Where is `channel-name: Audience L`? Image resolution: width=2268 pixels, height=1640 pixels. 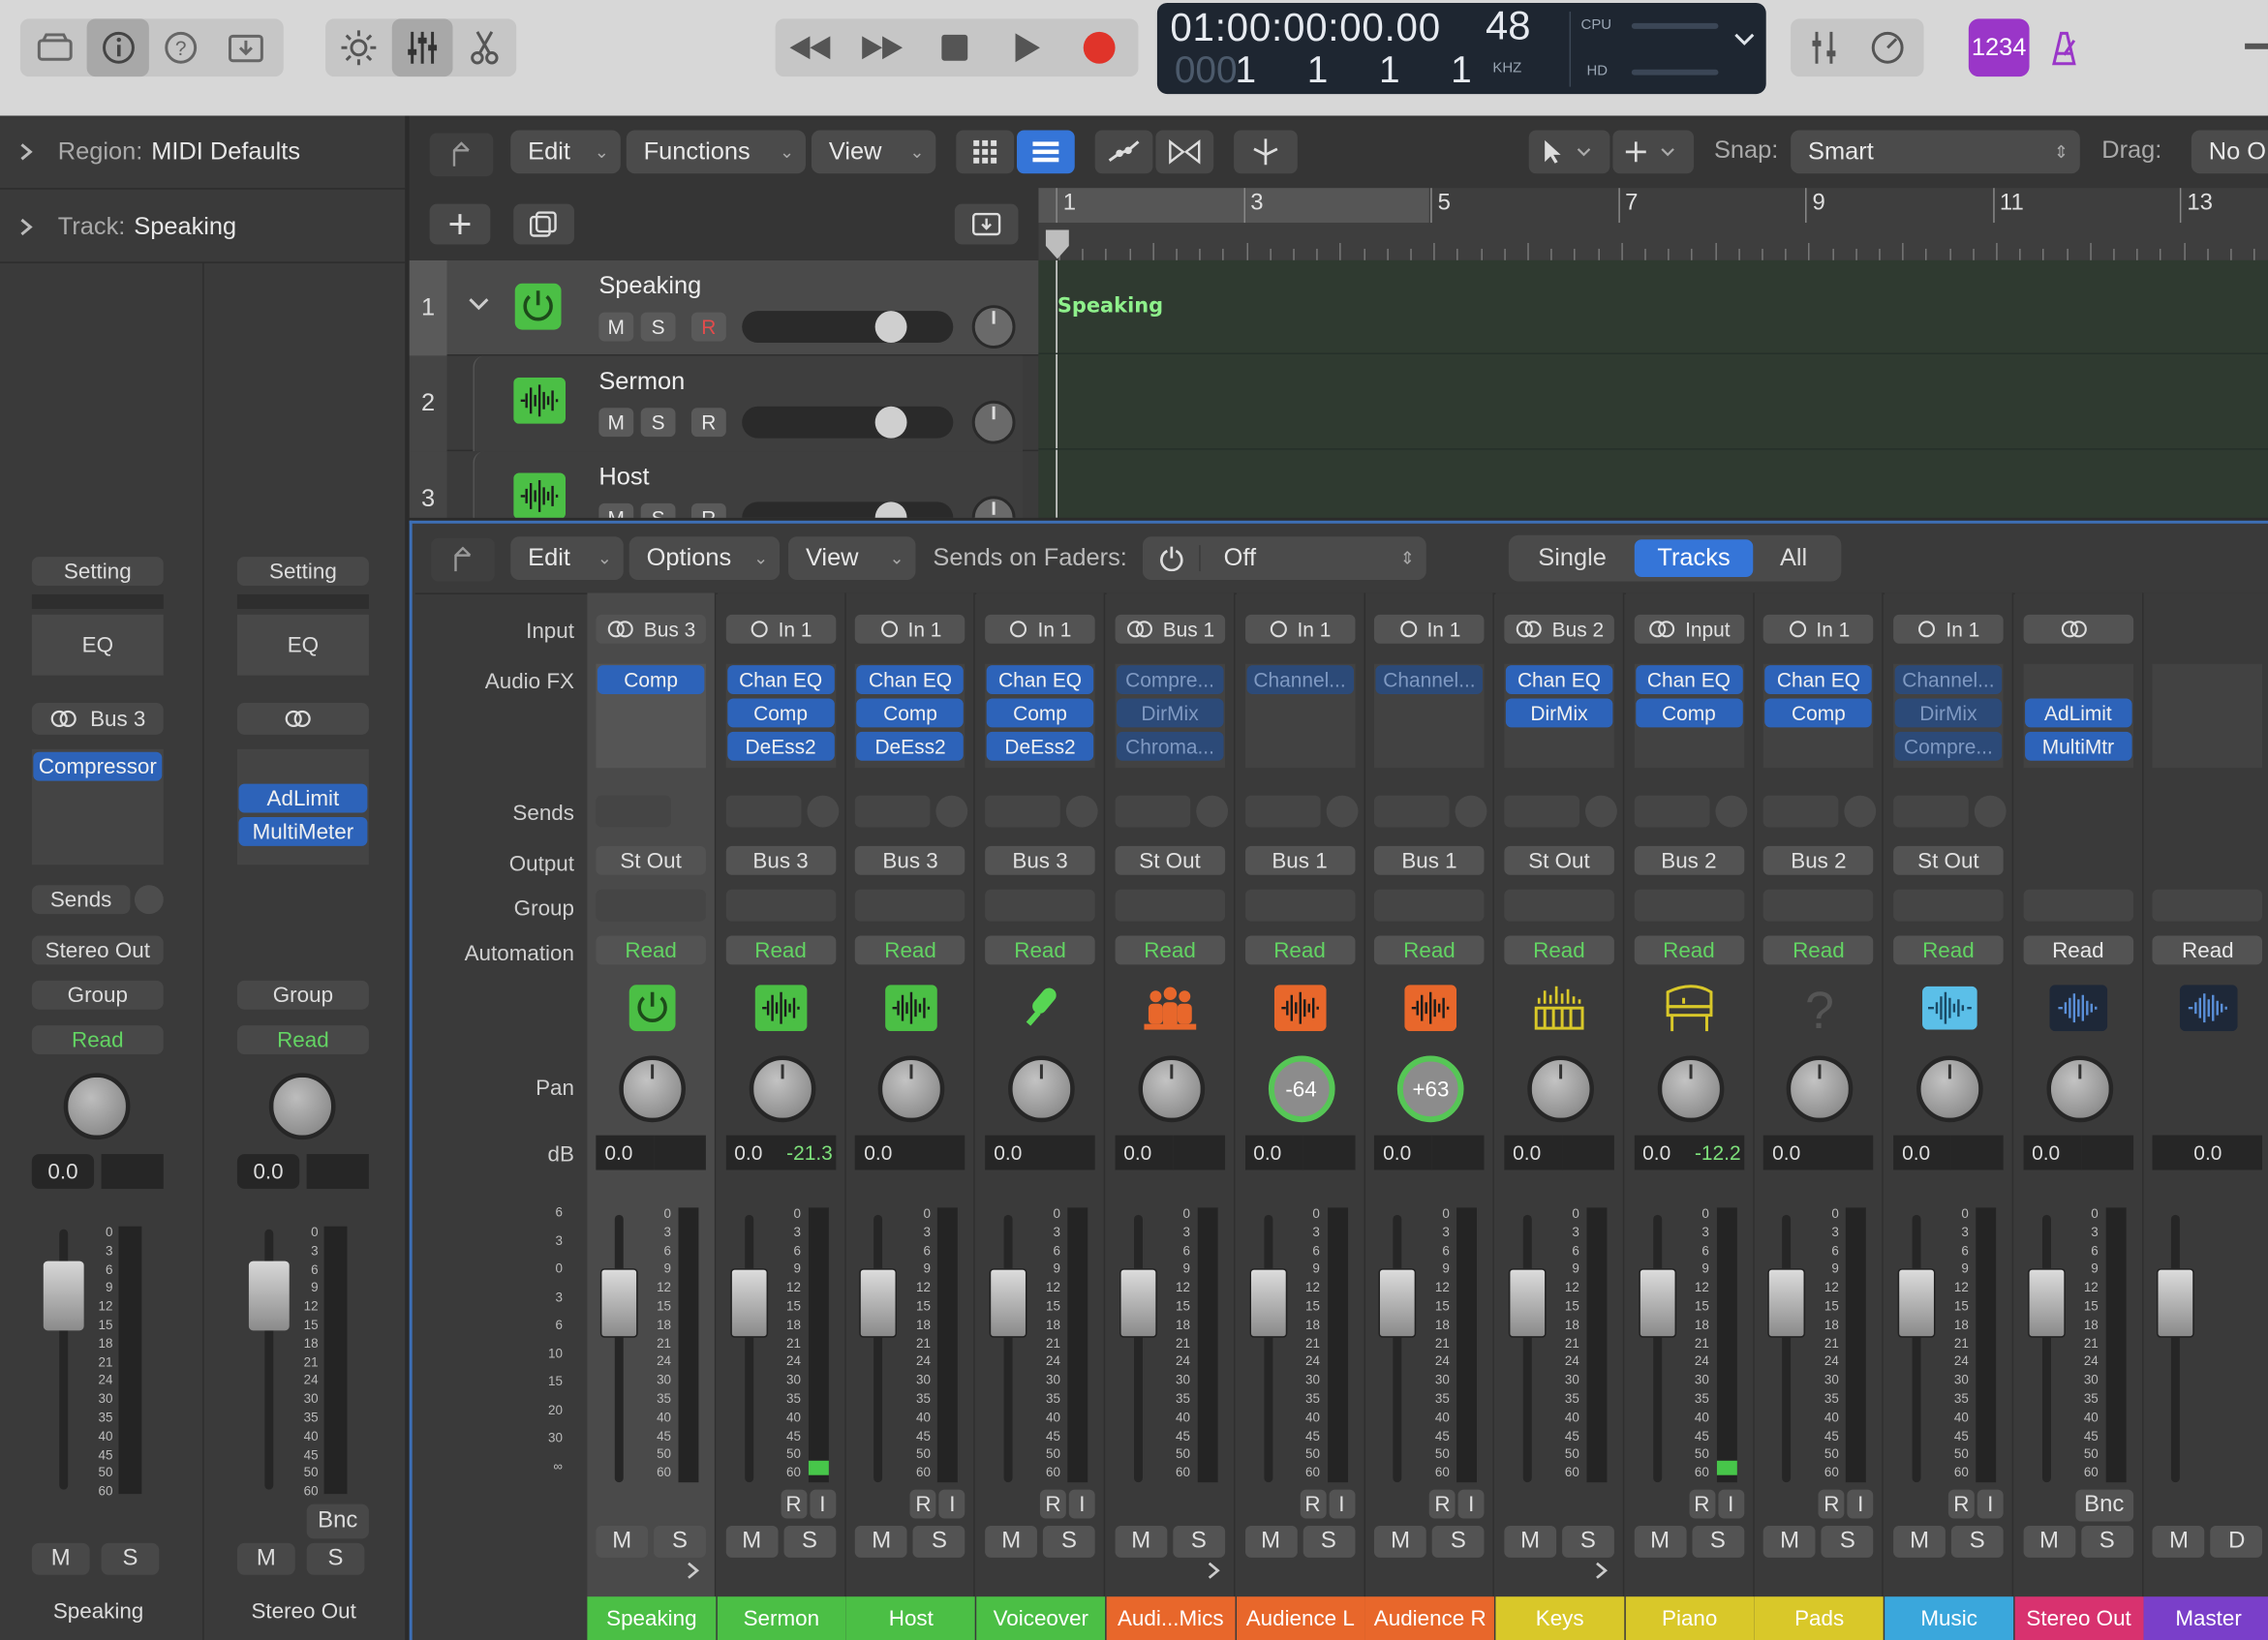
channel-name: Audience L is located at coordinates (1301, 1618).